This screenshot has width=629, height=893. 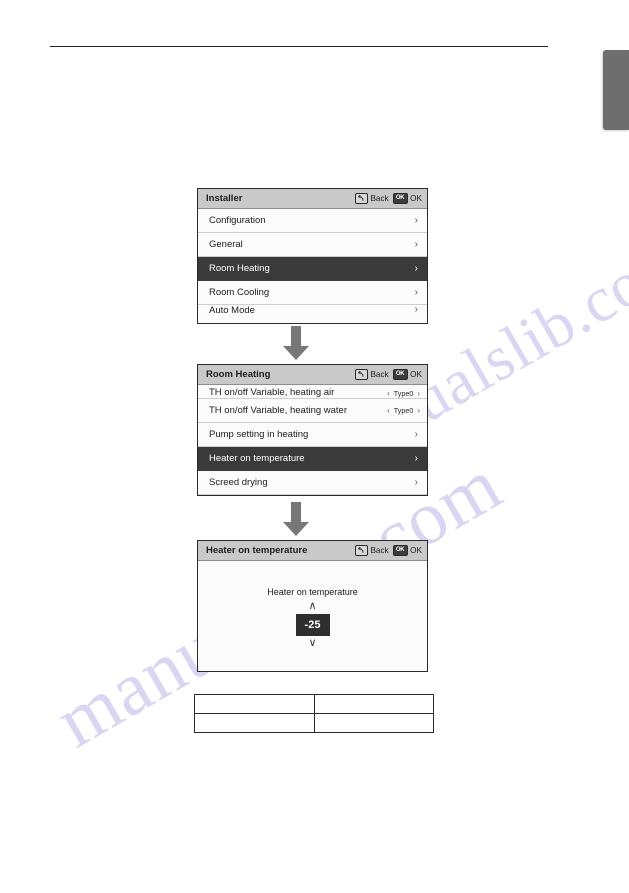 What do you see at coordinates (312, 245) in the screenshot?
I see `menu-item-general: General ›` at bounding box center [312, 245].